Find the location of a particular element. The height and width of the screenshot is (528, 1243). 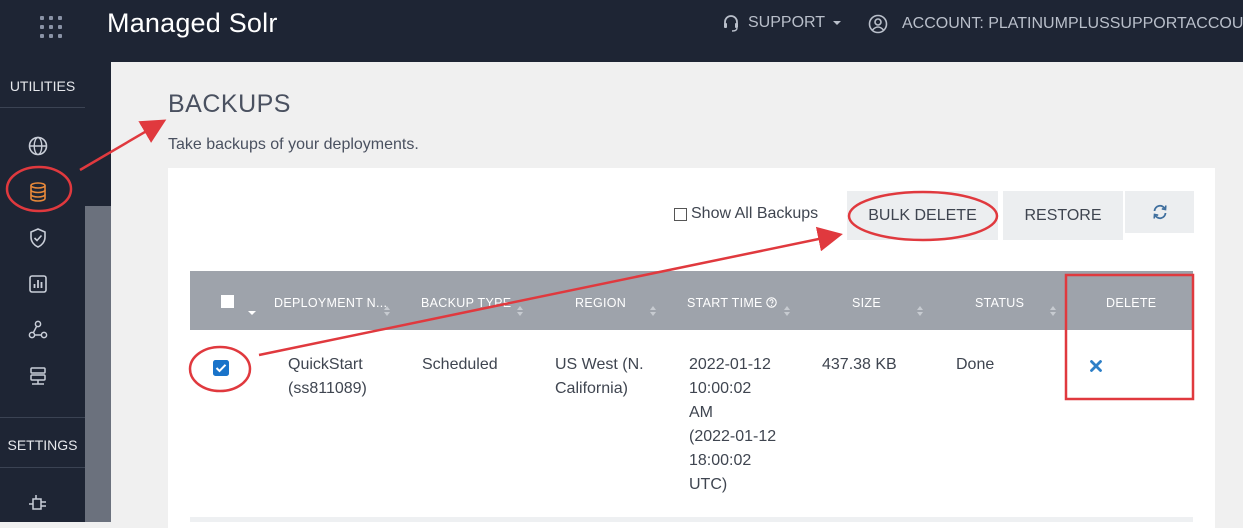

settings-label: SETTINGS is located at coordinates (42, 445).